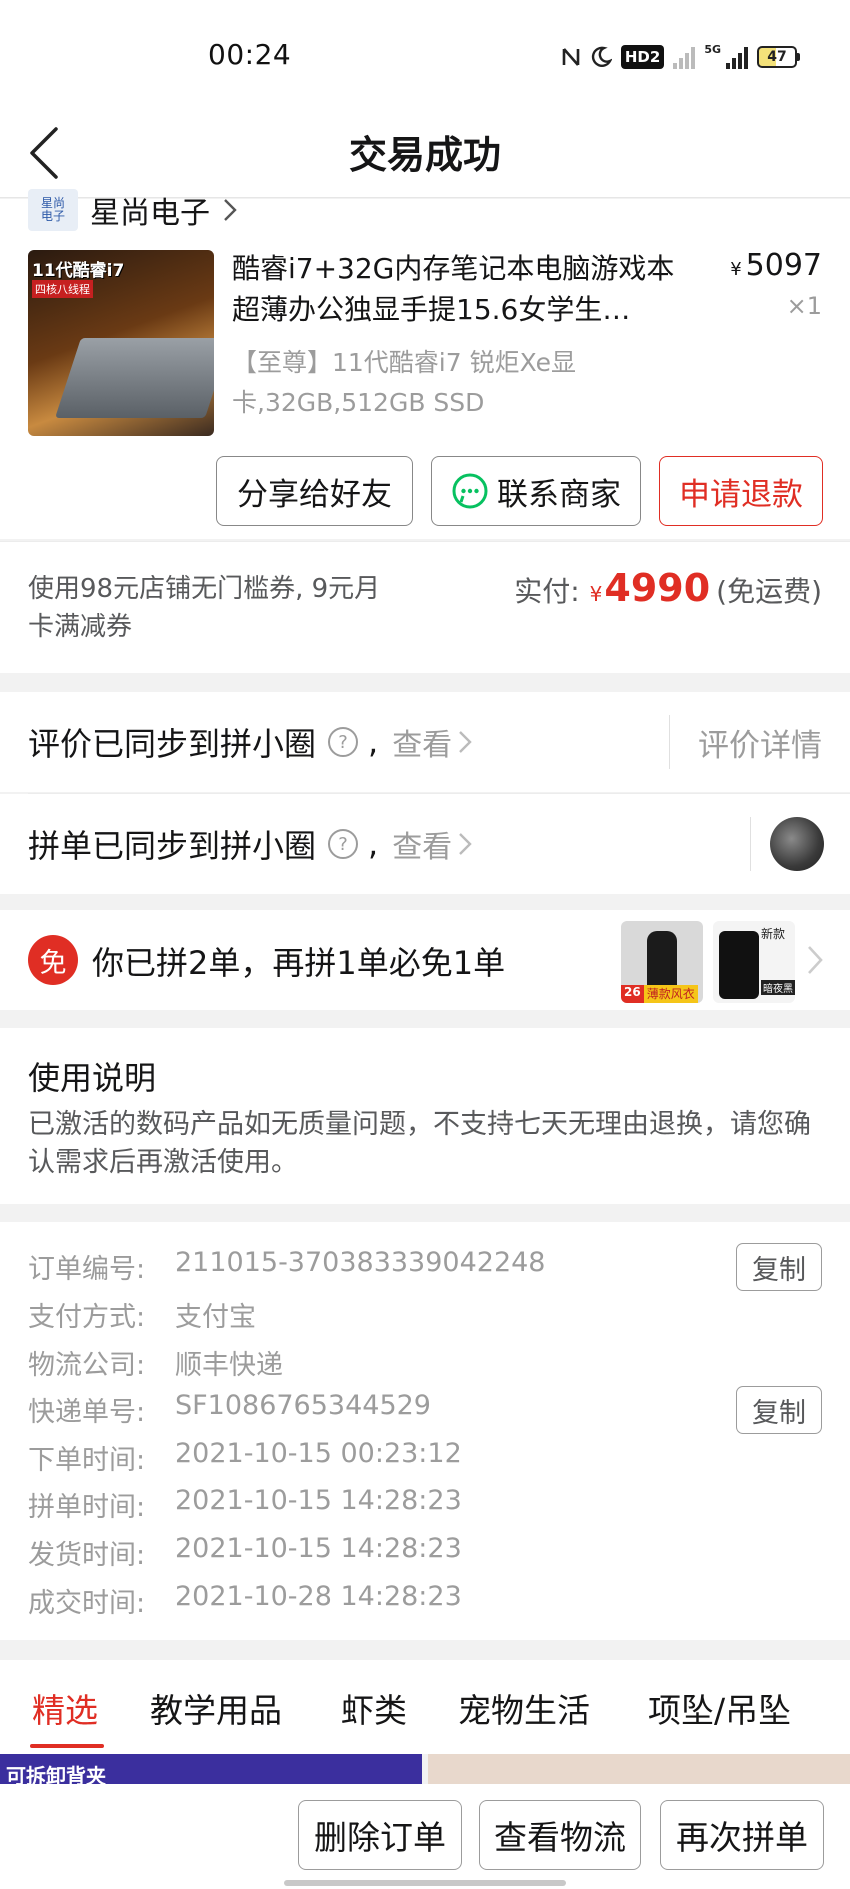 Image resolution: width=850 pixels, height=1889 pixels. Describe the element at coordinates (432, 844) in the screenshot. I see `group-view-link: 查看` at that location.